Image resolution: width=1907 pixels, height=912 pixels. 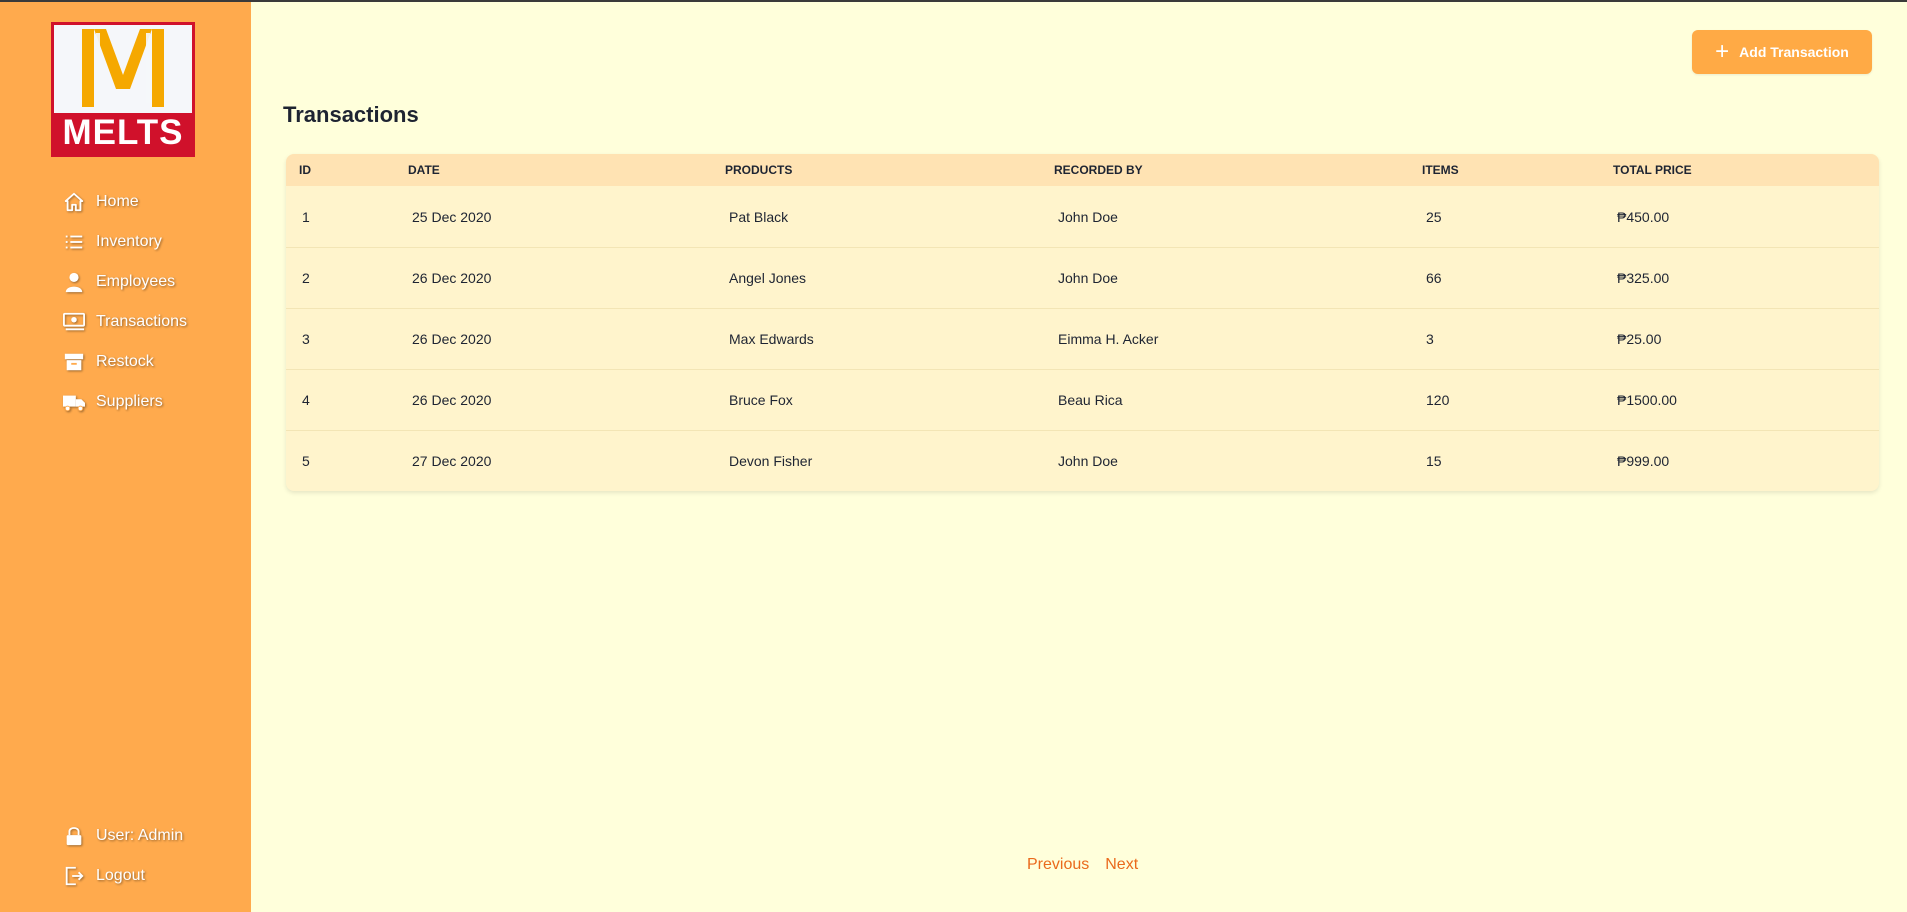 I want to click on next-page-link: Next, so click(x=1121, y=865).